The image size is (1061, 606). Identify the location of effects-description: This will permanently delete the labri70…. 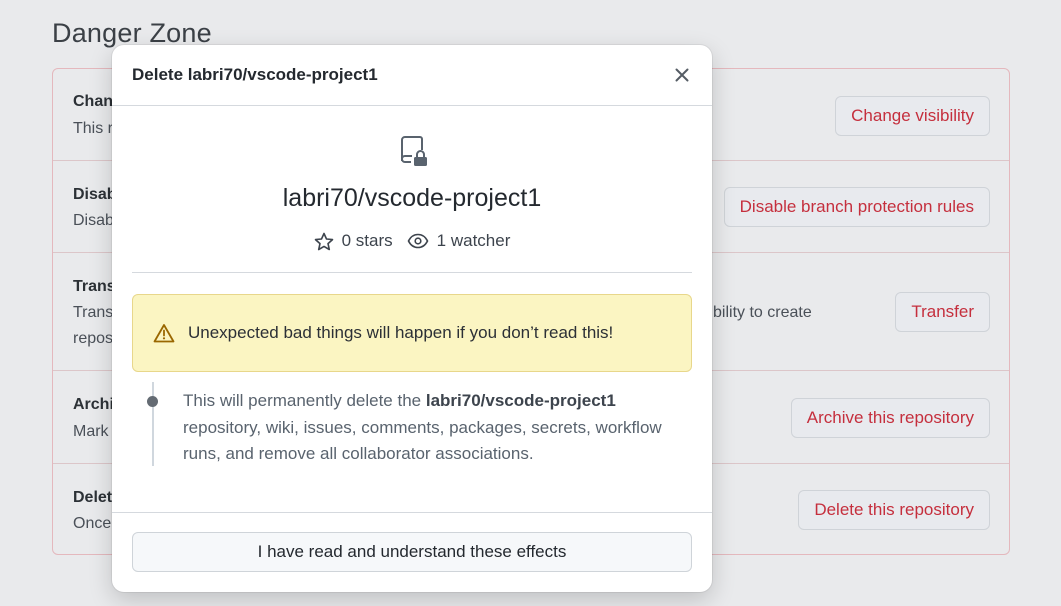
(433, 428).